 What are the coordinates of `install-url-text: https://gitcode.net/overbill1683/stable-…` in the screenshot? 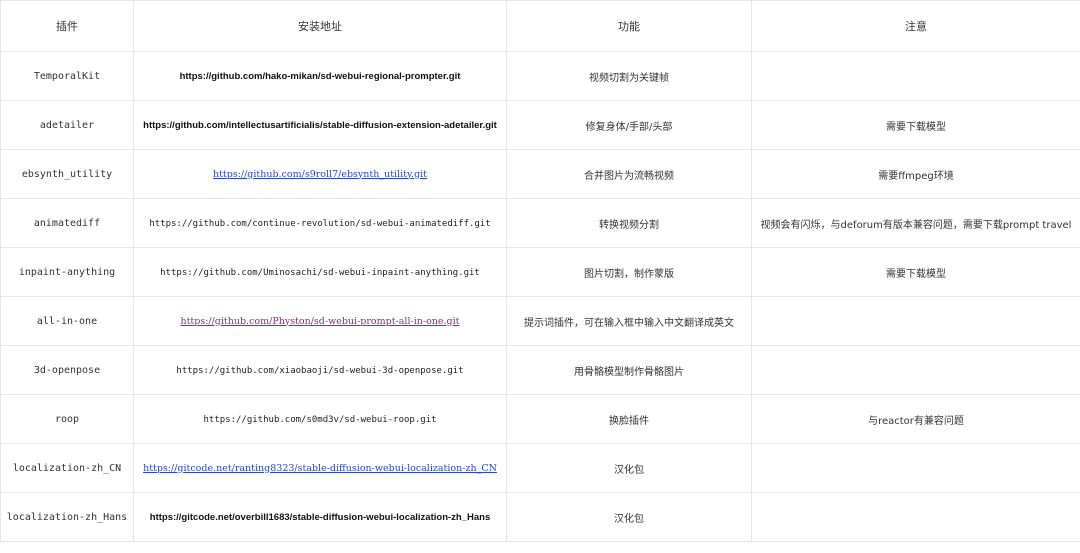 It's located at (320, 517).